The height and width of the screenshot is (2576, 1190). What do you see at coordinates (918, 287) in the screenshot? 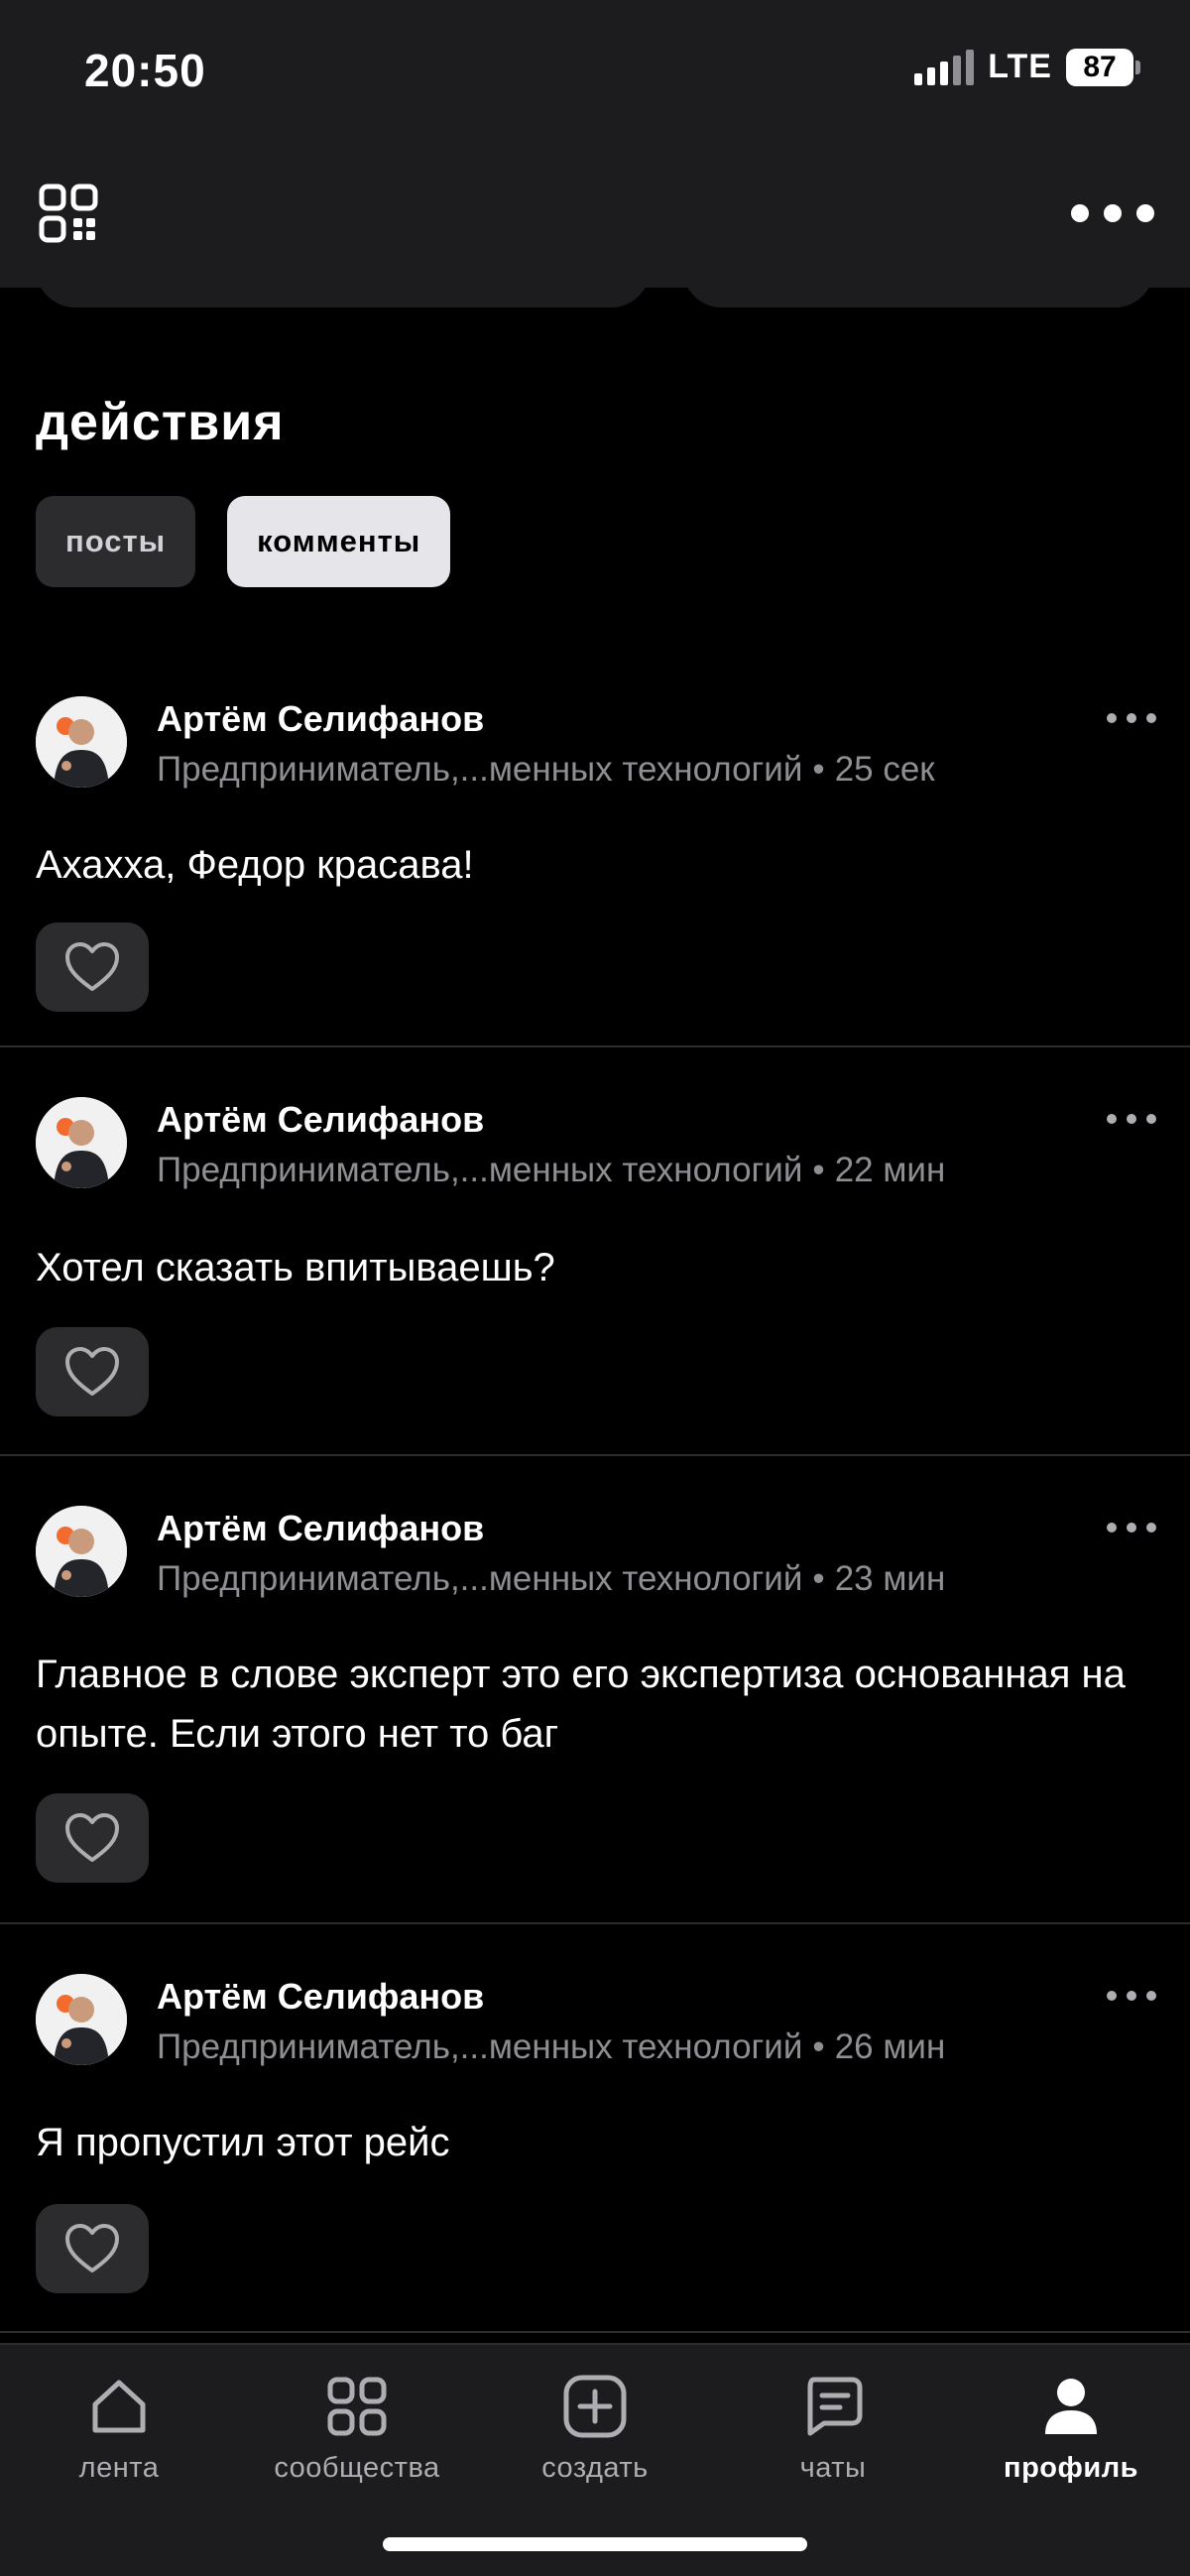
I see `profile-card-right` at bounding box center [918, 287].